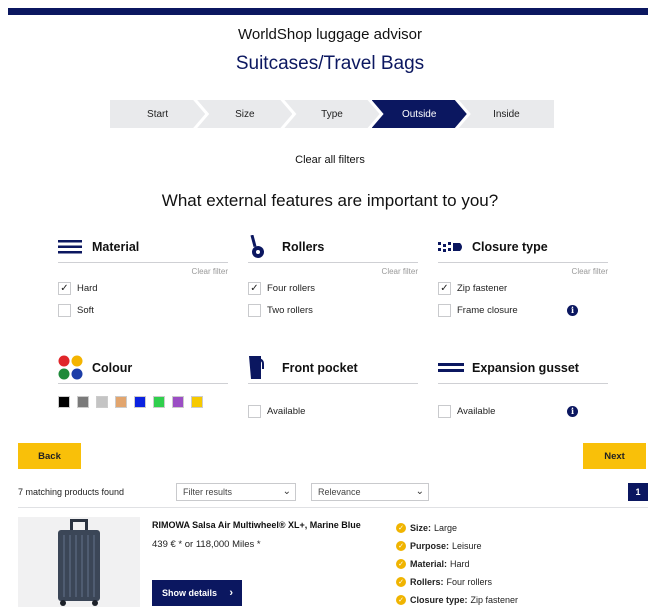 The width and height of the screenshot is (660, 614). I want to click on feature-item: ✓ Size: Large, so click(457, 528).